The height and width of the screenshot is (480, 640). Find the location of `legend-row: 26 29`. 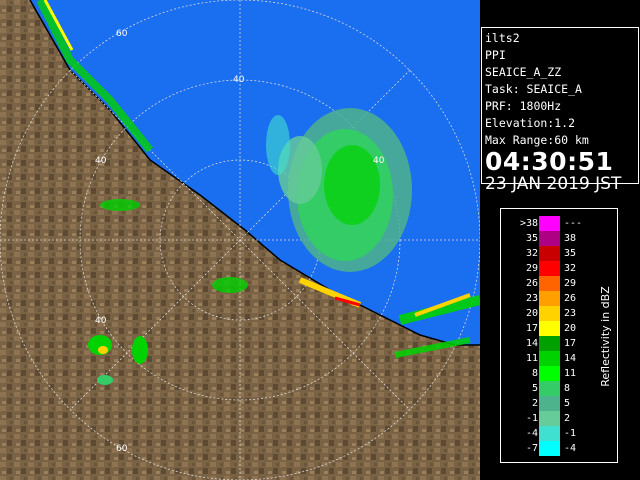

legend-row: 26 29 is located at coordinates (547, 283).